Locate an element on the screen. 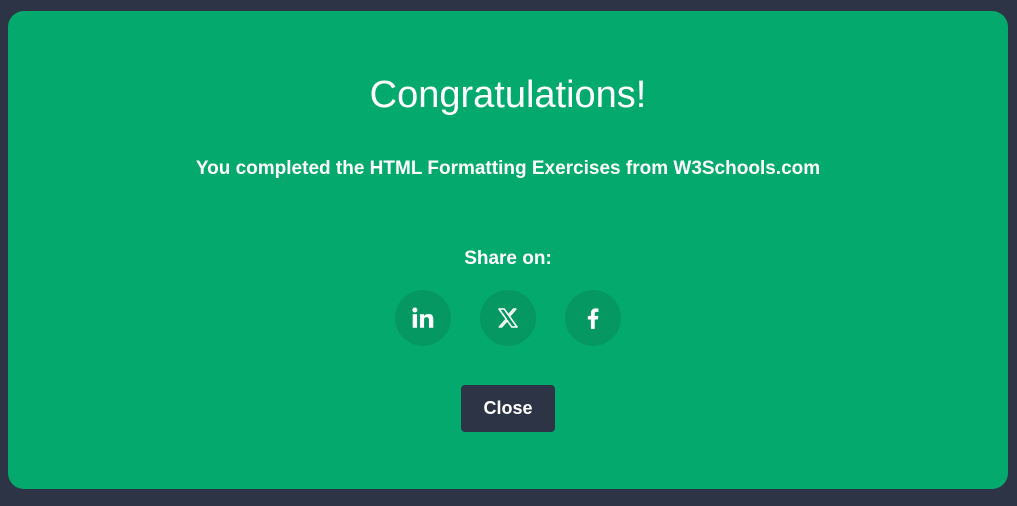  linkedin-icon is located at coordinates (423, 317).